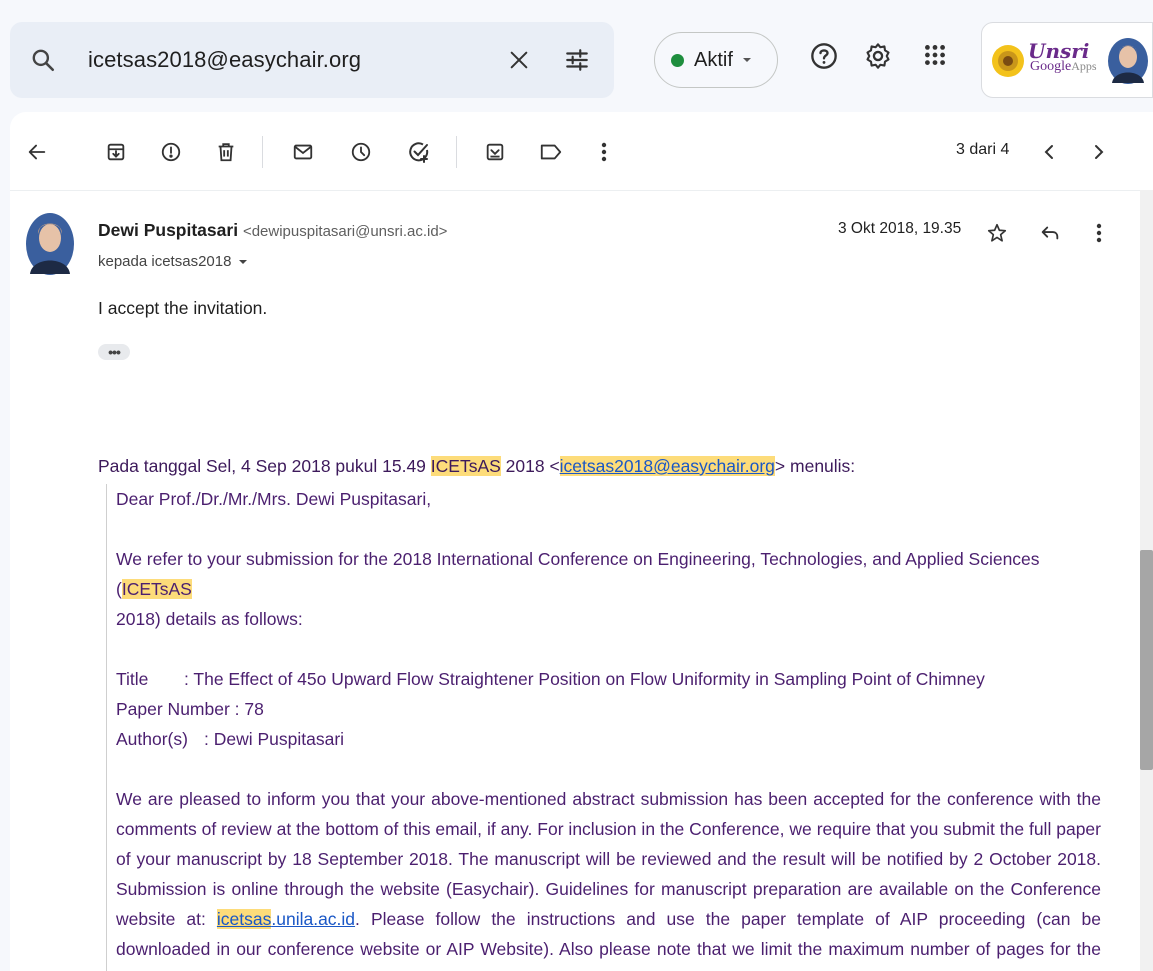 The image size is (1153, 971). I want to click on report-spam-icon, so click(171, 152).